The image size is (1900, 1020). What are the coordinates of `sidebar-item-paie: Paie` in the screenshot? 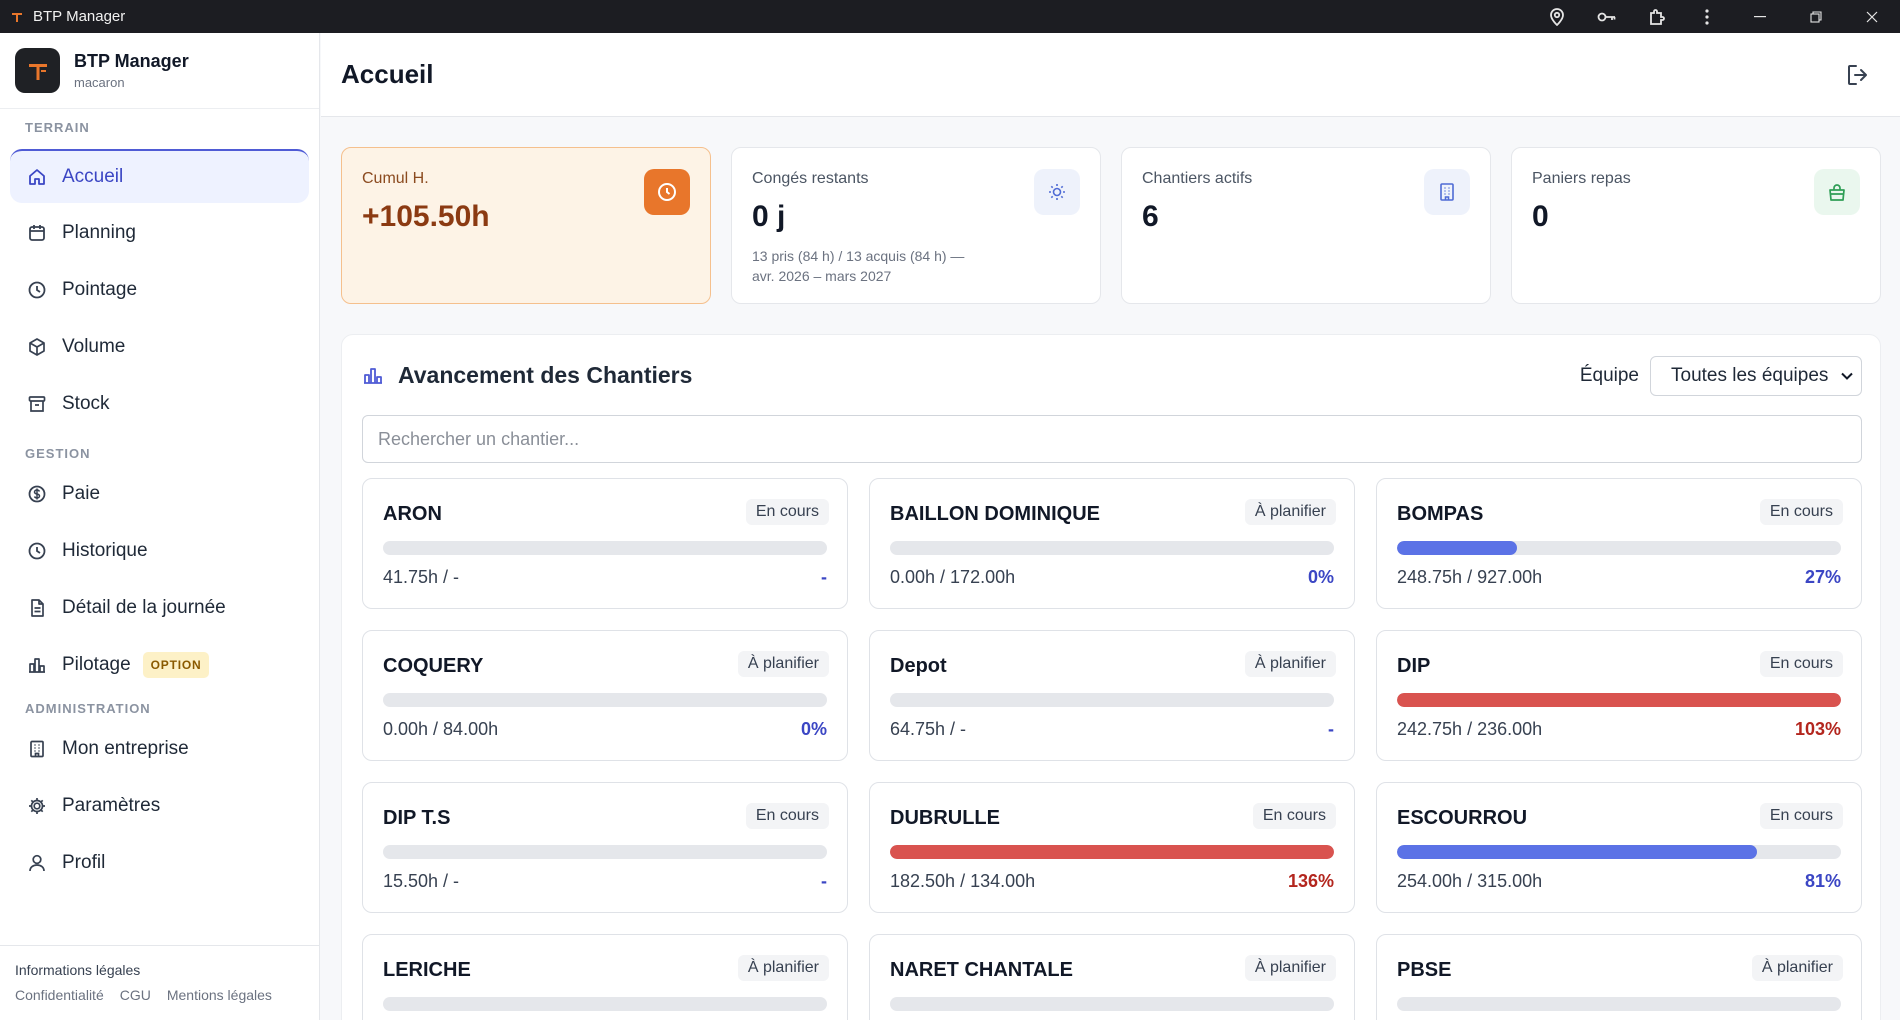 It's located at (159, 494).